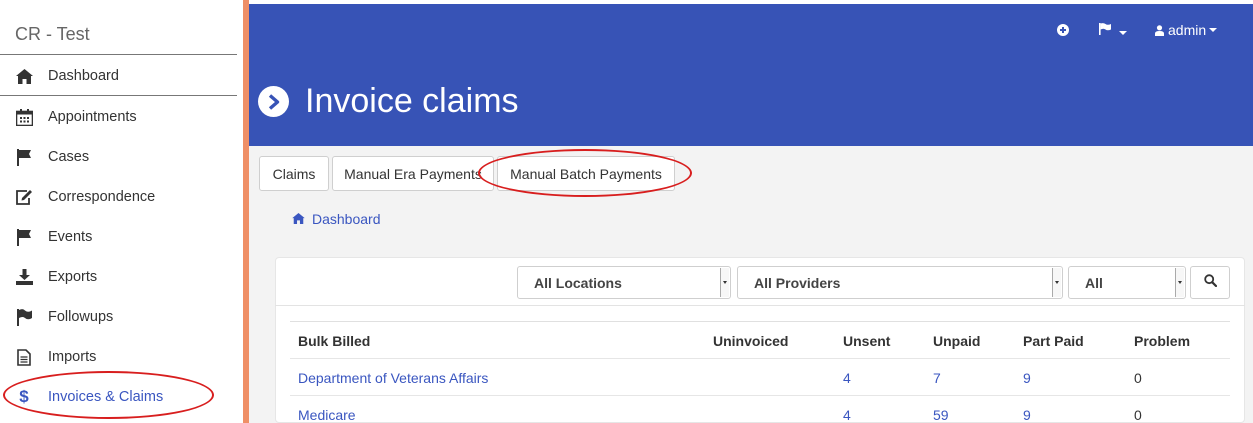 The image size is (1253, 423). What do you see at coordinates (118, 157) in the screenshot?
I see `sidebar-item-cases: Cases` at bounding box center [118, 157].